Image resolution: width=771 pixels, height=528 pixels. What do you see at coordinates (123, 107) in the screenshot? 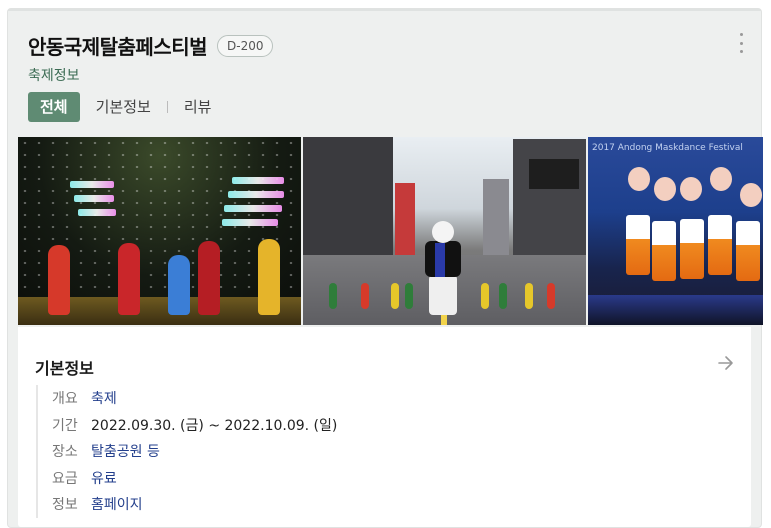
I see `tab-basic-info: 기본정보` at bounding box center [123, 107].